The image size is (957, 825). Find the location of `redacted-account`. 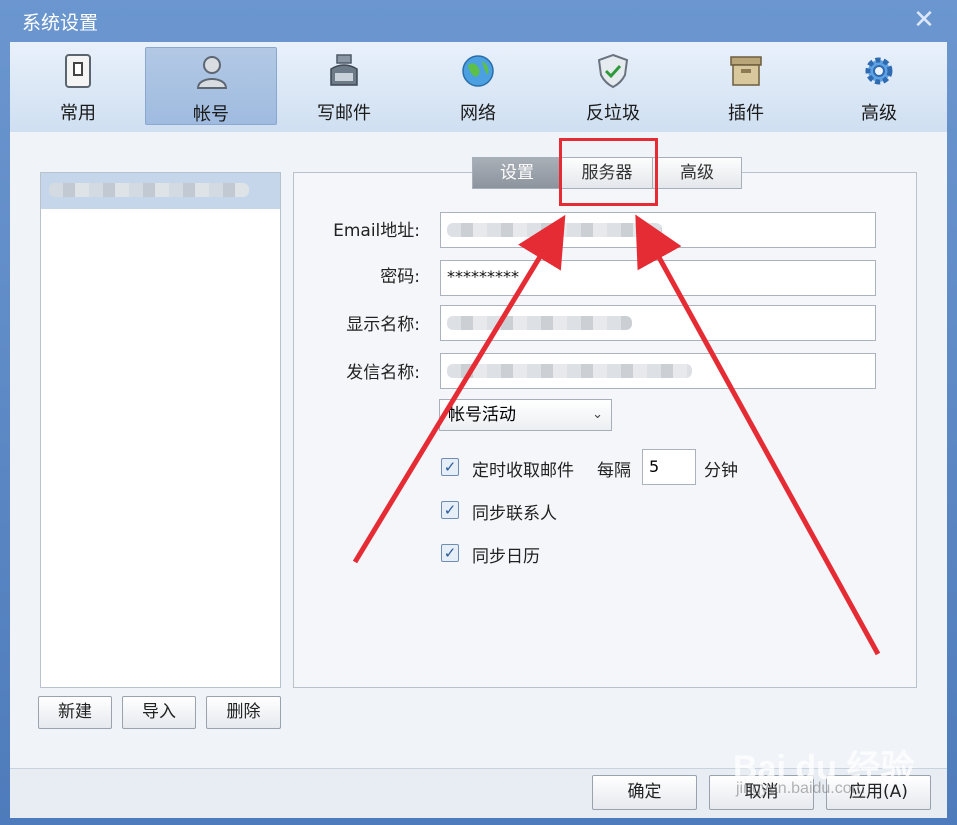

redacted-account is located at coordinates (149, 190).